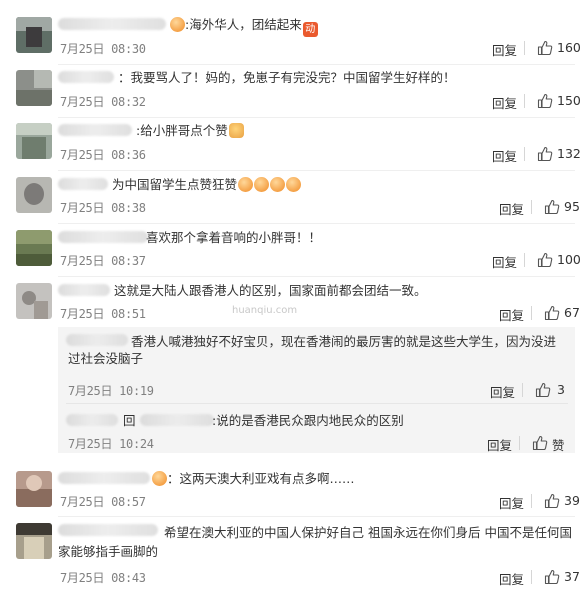 Image resolution: width=581 pixels, height=593 pixels. Describe the element at coordinates (572, 312) in the screenshot. I see `like-count: 67` at that location.